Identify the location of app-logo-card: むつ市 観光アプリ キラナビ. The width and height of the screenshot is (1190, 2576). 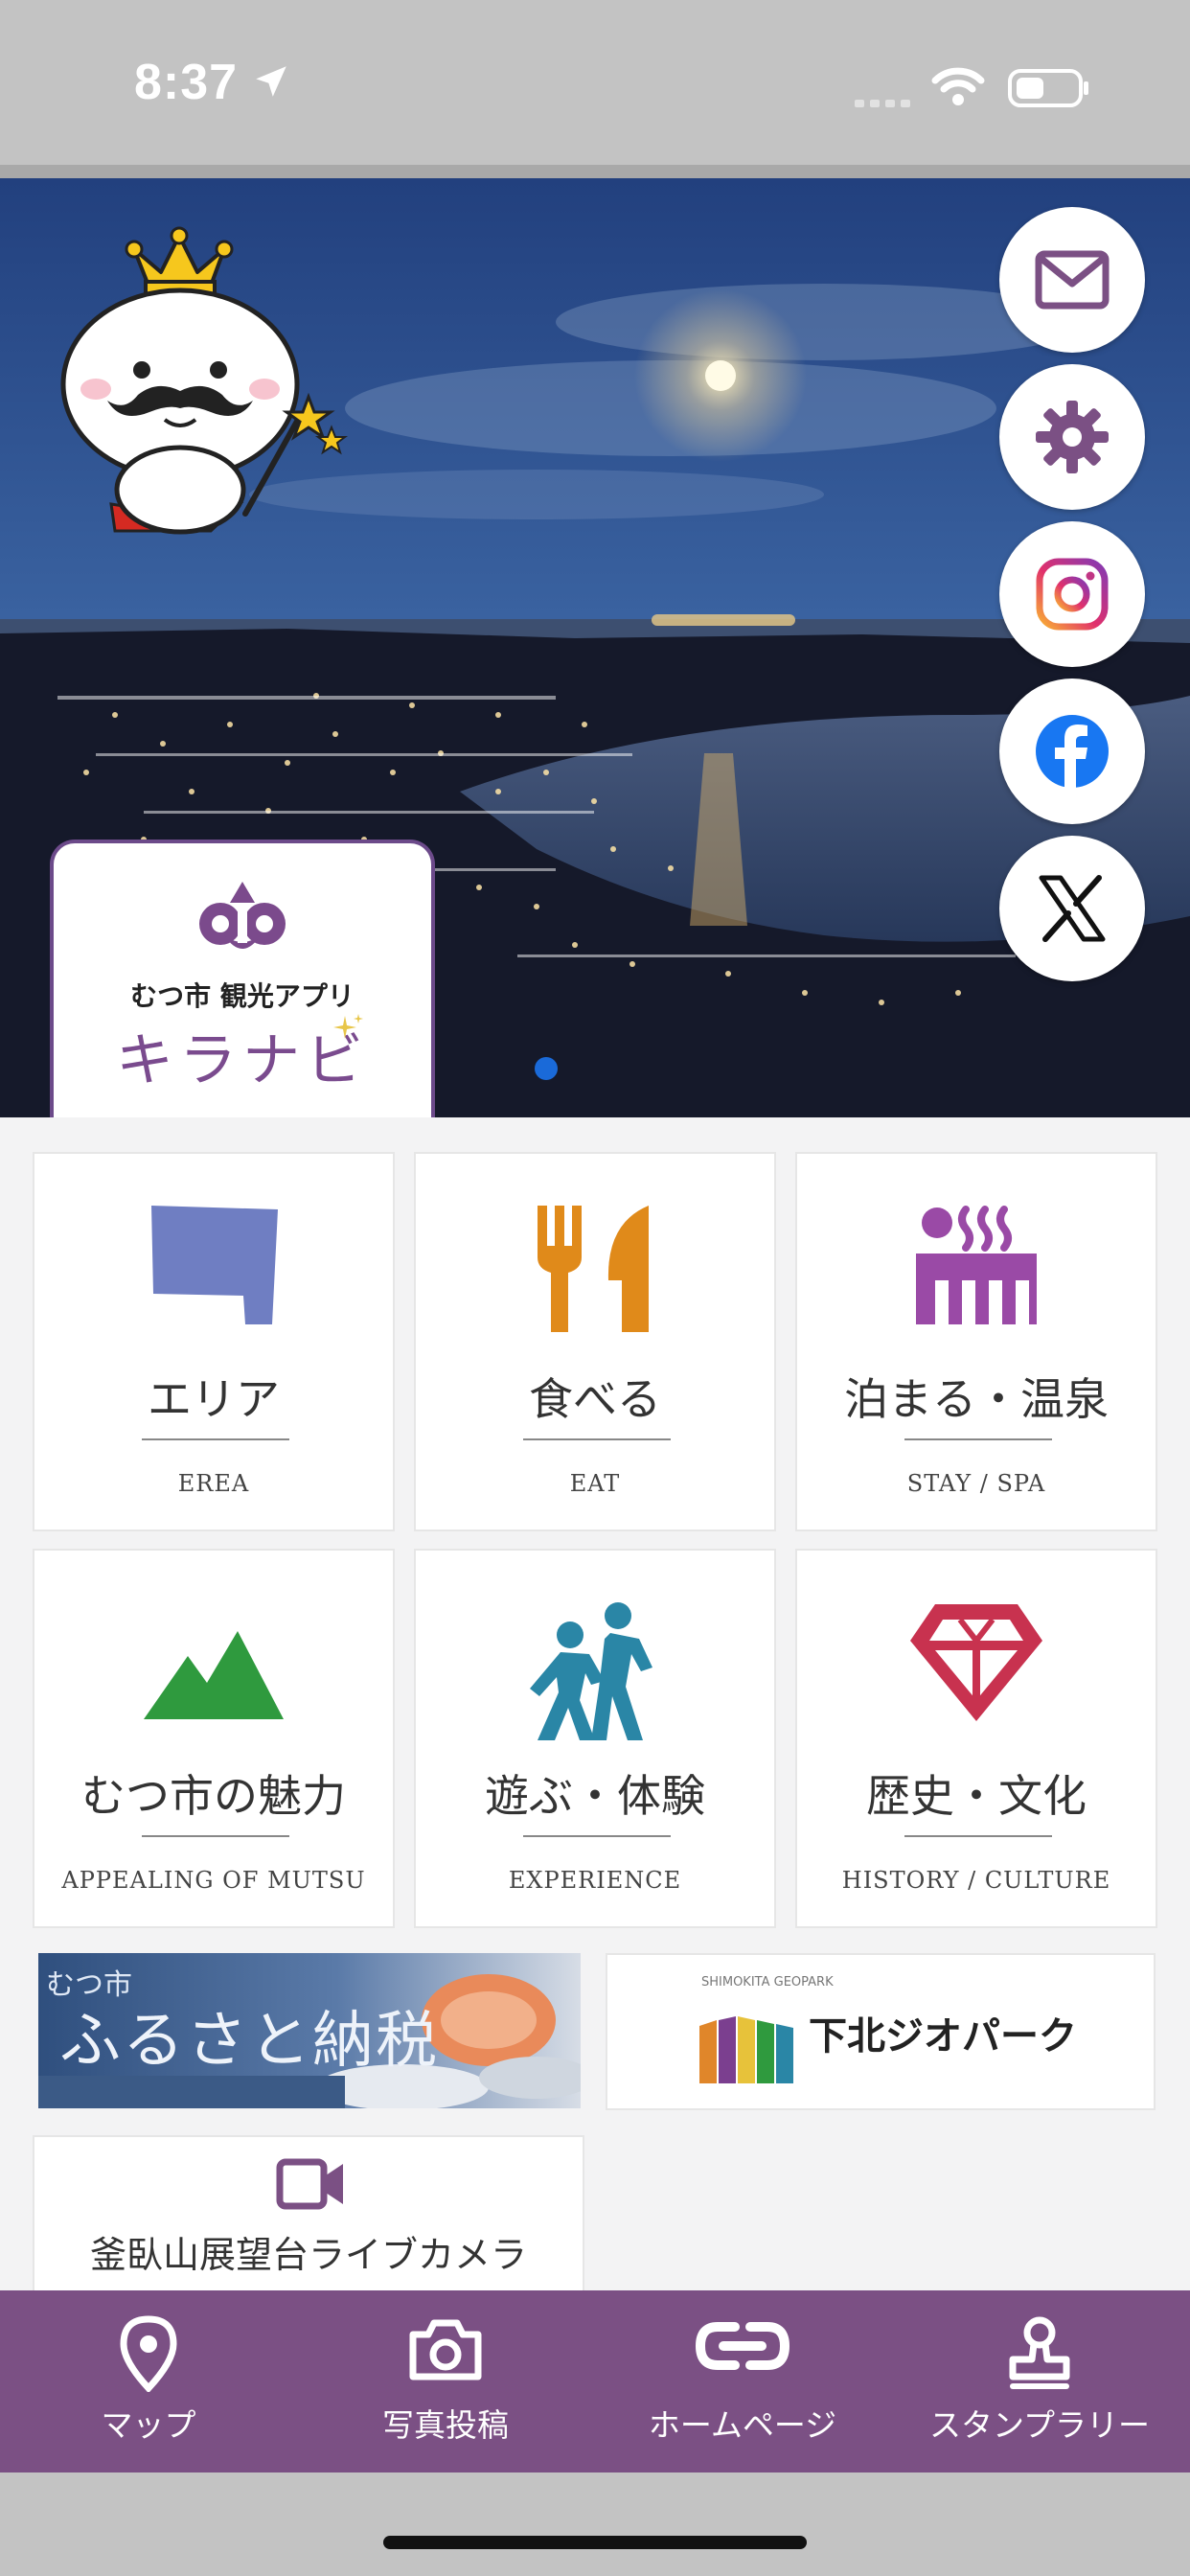
(243, 978).